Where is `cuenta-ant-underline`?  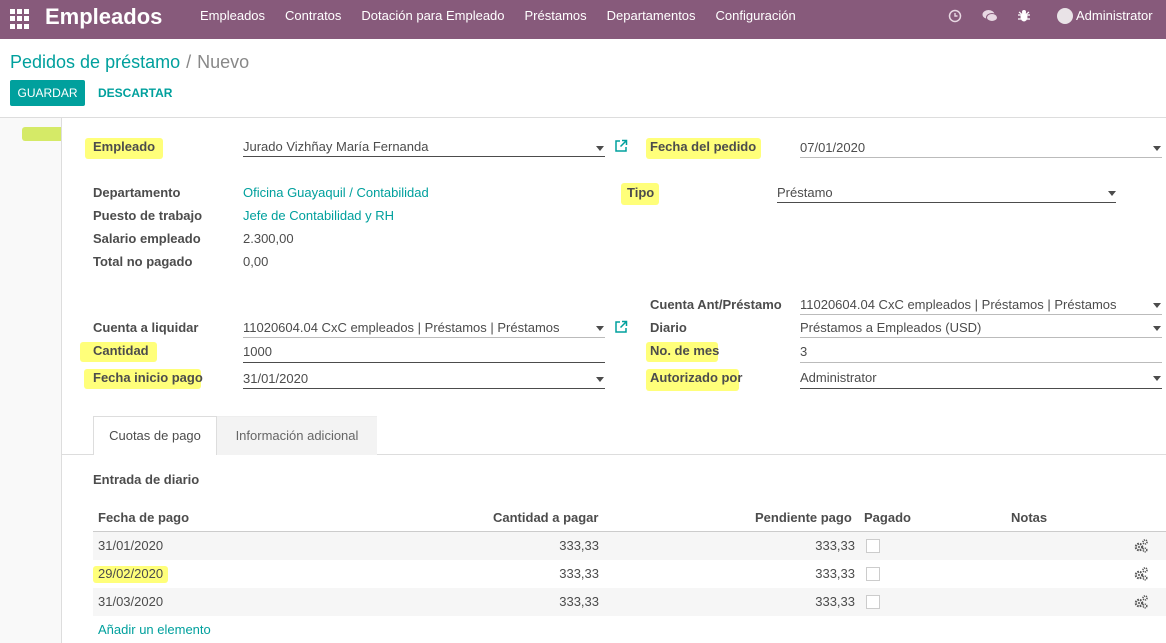 cuenta-ant-underline is located at coordinates (981, 314).